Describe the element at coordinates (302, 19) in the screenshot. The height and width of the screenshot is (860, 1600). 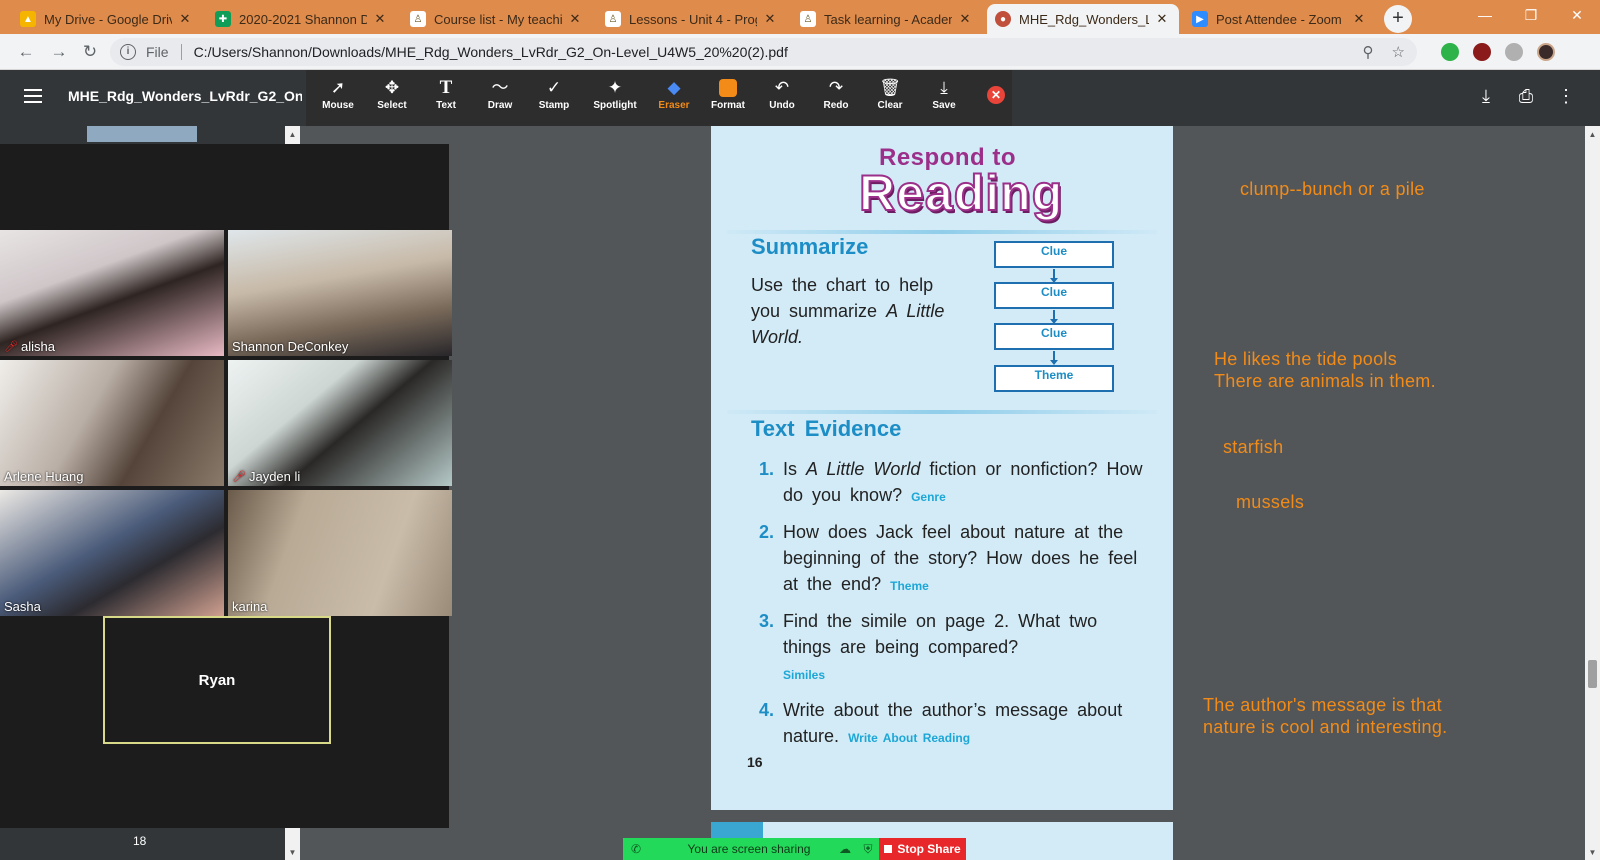
I see `tab-sheets: ✚ 2020-2021 Shannon DeC ✕` at that location.